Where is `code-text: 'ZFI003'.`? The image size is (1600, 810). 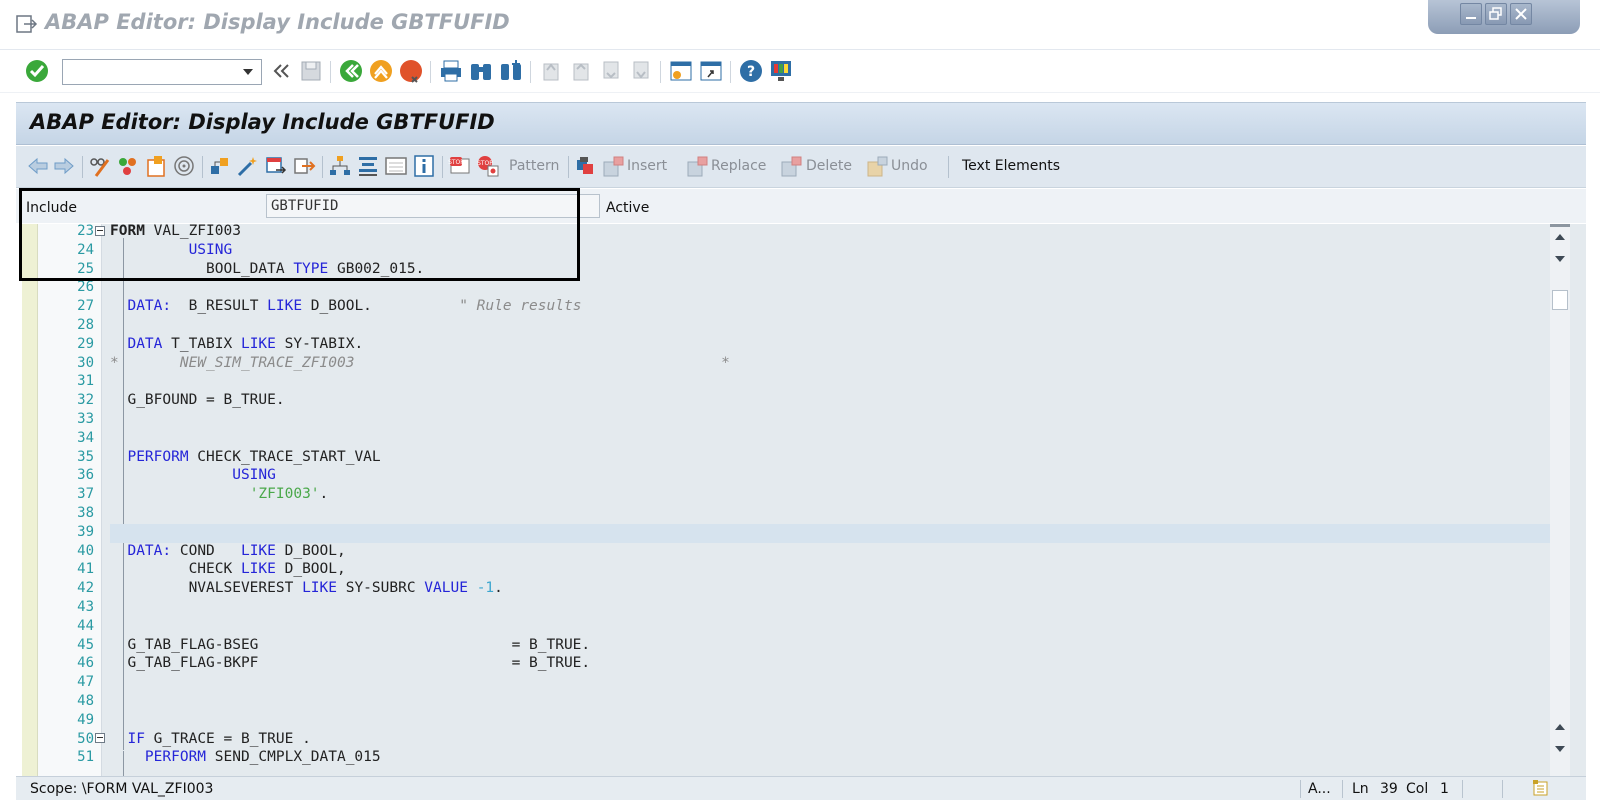 code-text: 'ZFI003'. is located at coordinates (219, 494).